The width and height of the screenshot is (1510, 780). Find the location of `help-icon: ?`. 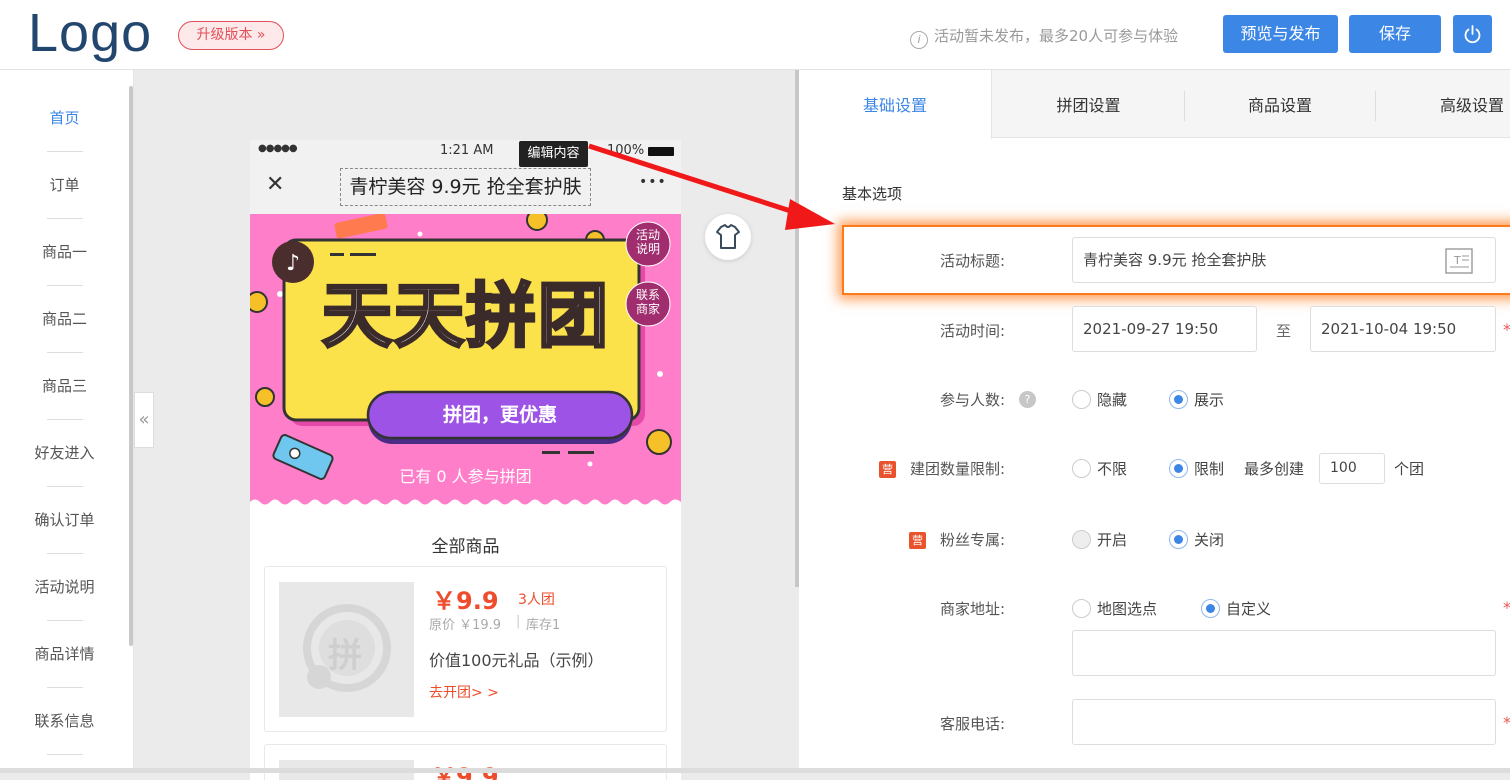

help-icon: ? is located at coordinates (1027, 399).